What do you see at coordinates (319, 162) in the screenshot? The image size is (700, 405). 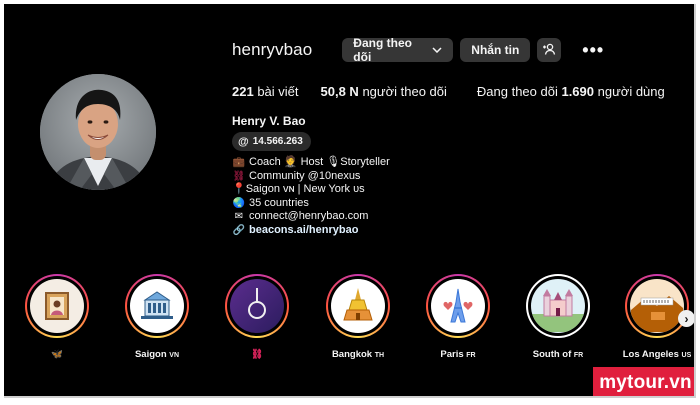 I see `bio-line-text: Coach 🤵 Host 🎙Storyteller` at bounding box center [319, 162].